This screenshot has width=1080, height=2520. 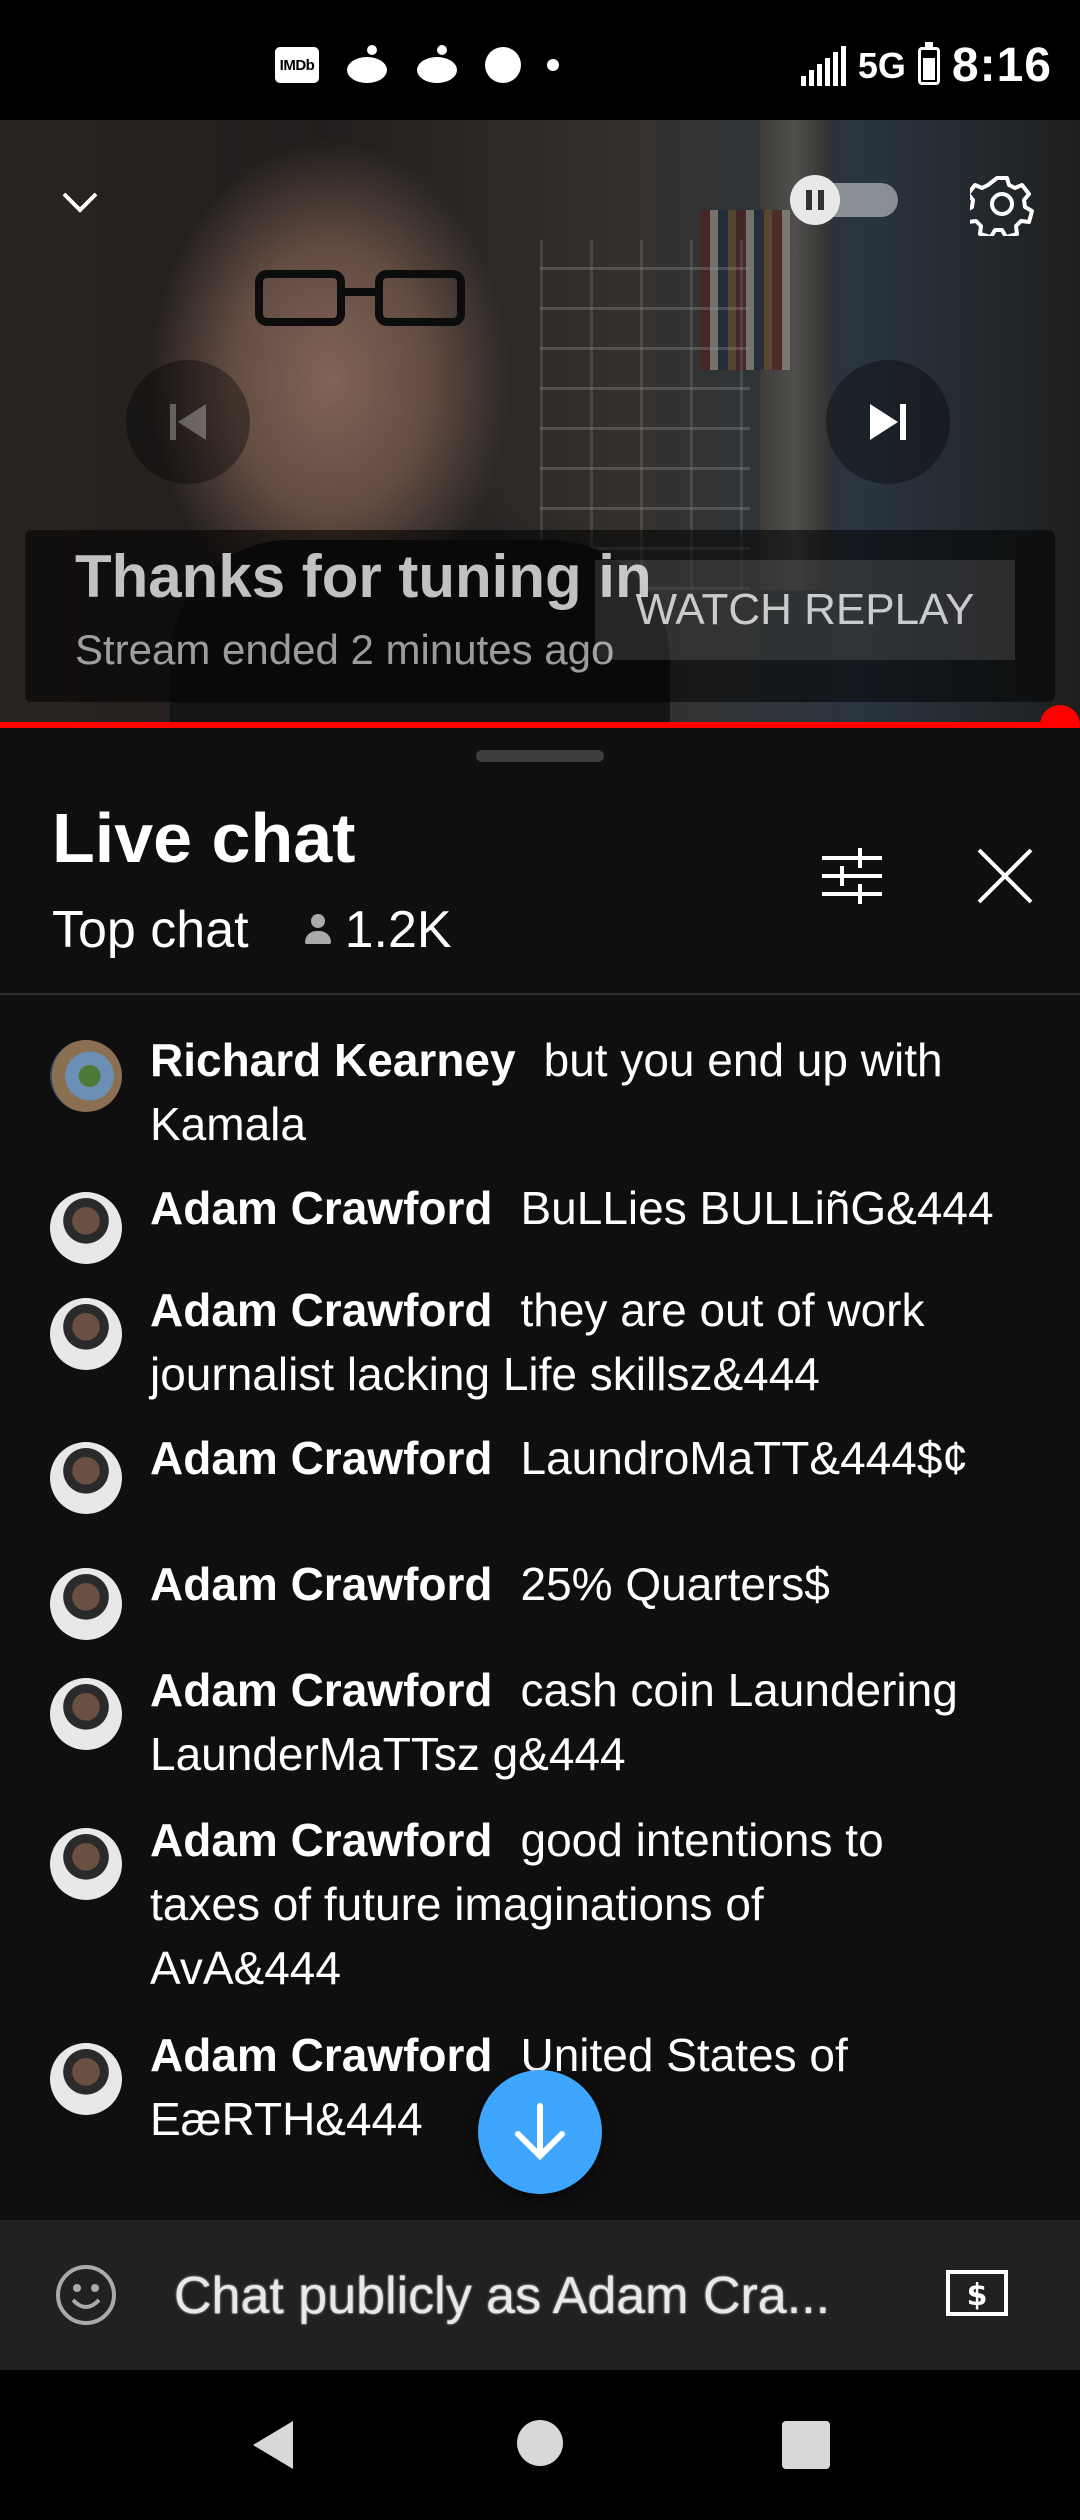 I want to click on scroll-to-bottom-button, so click(x=540, y=2132).